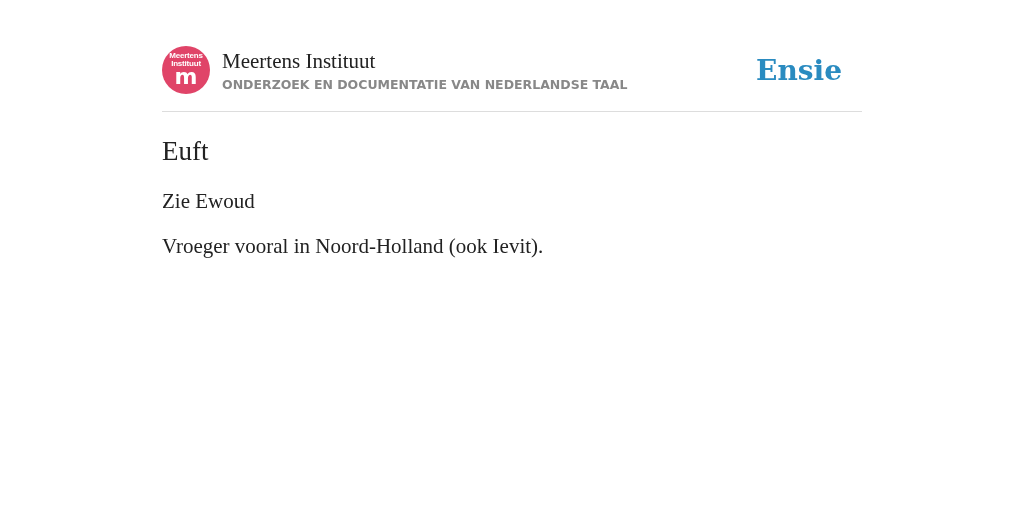  What do you see at coordinates (209, 201) in the screenshot?
I see `paragraph: Zie Ewoud` at bounding box center [209, 201].